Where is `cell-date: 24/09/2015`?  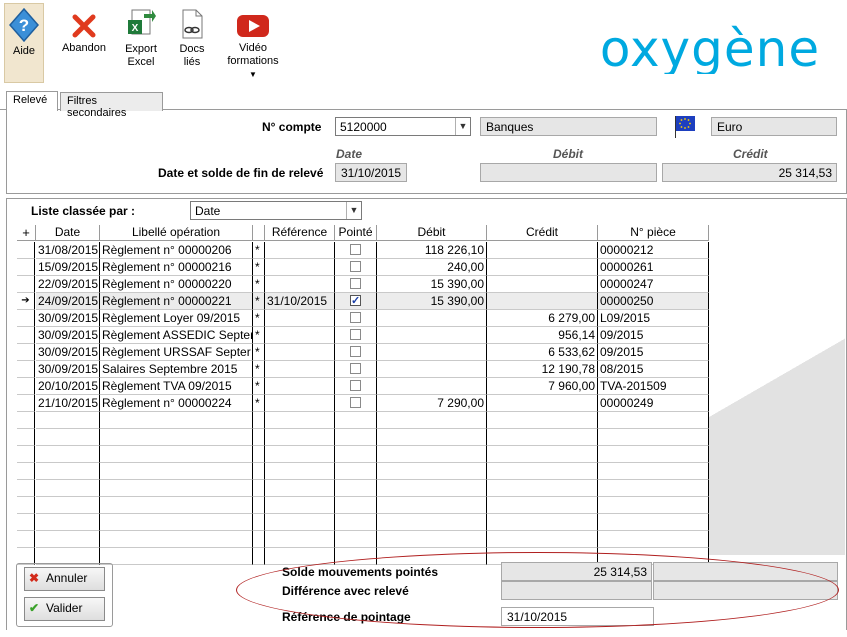 cell-date: 24/09/2015 is located at coordinates (68, 301).